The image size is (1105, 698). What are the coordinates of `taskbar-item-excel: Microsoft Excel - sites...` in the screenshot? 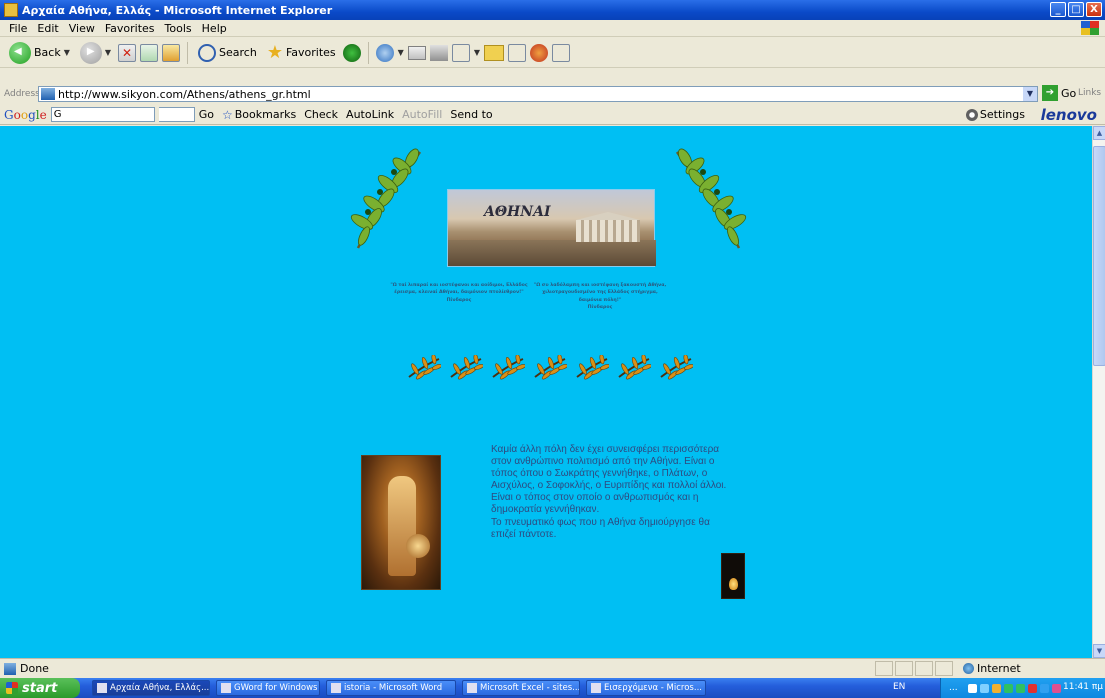 It's located at (521, 688).